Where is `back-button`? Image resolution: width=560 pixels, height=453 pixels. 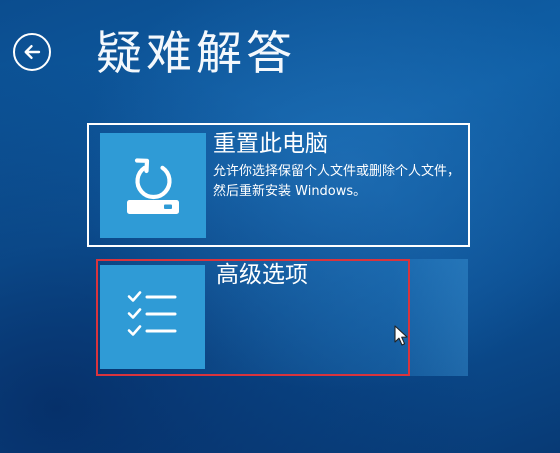 back-button is located at coordinates (32, 52).